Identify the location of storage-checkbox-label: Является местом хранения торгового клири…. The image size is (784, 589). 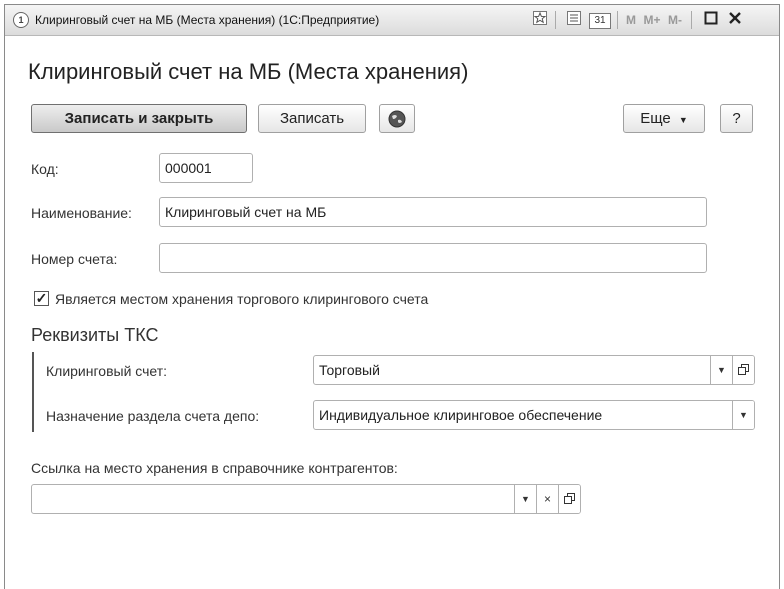
(241, 299).